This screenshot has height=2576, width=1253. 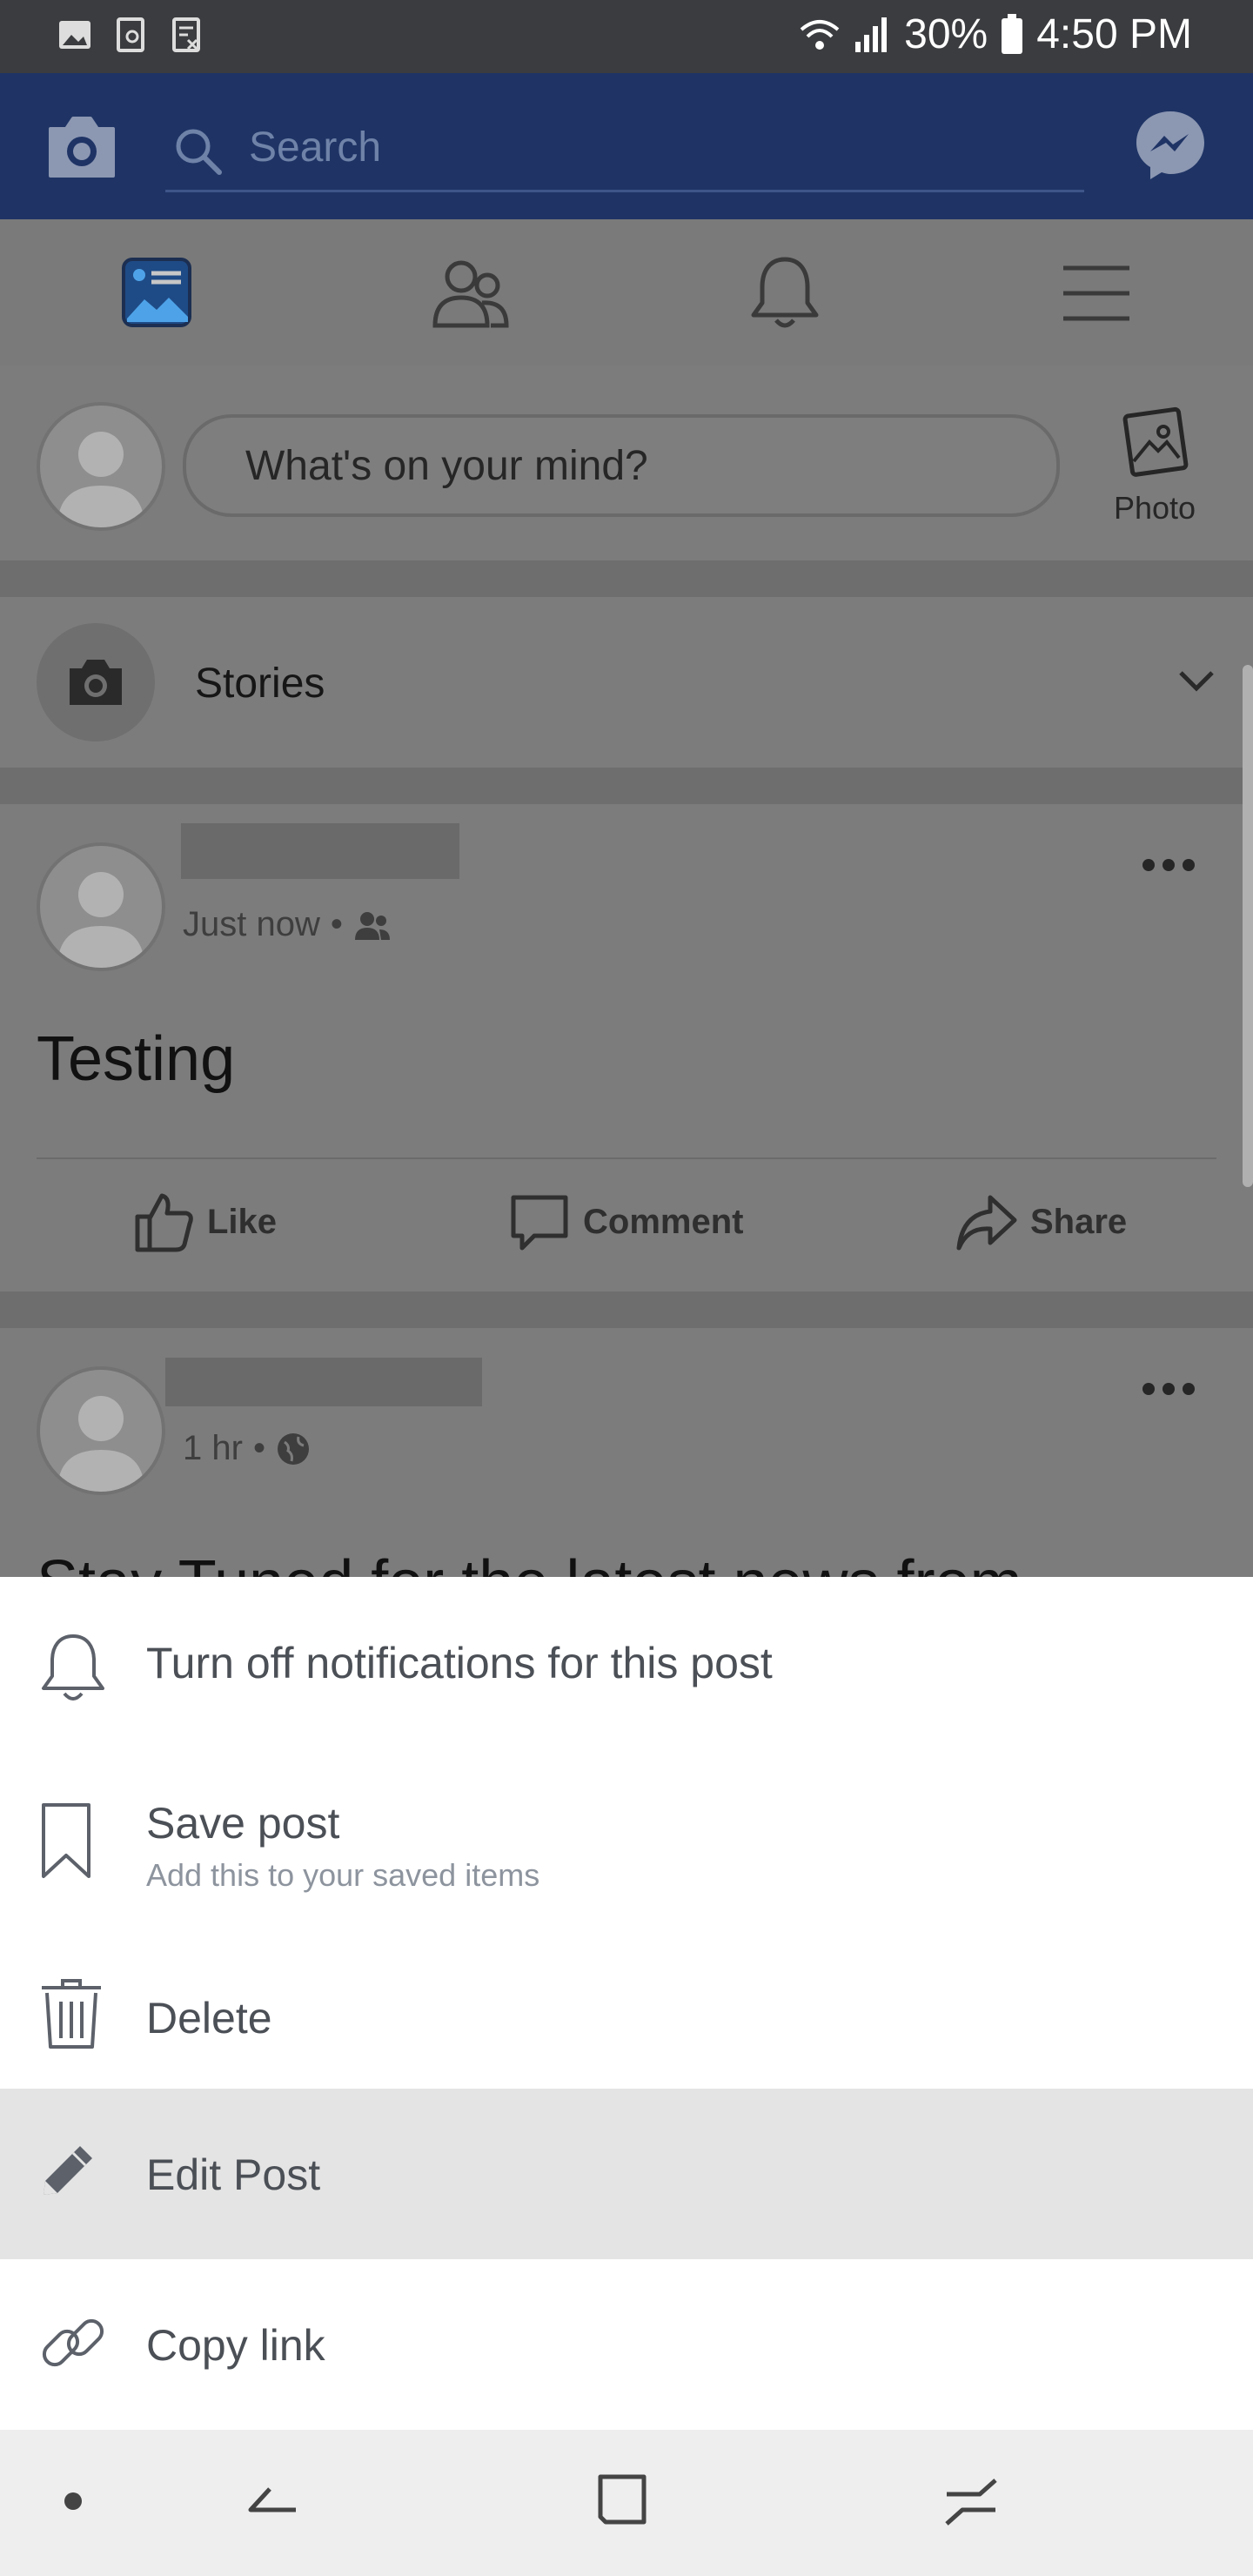 I want to click on back-icon, so click(x=271, y=2501).